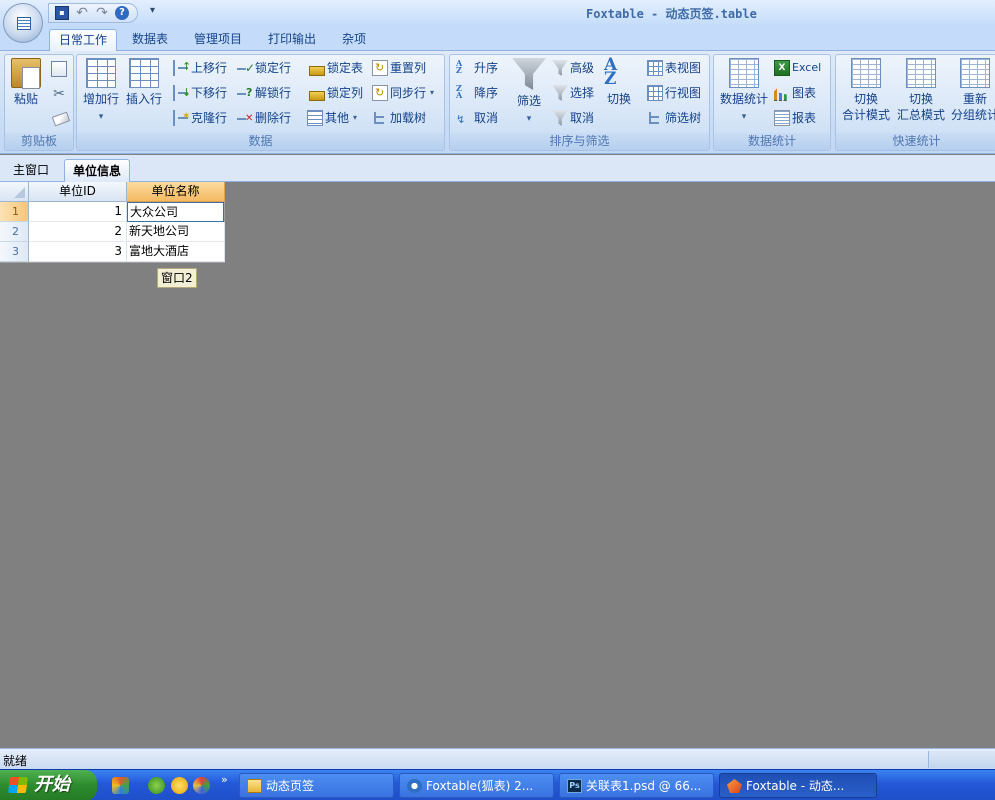  I want to click on quick-launch-more-button: », so click(224, 779).